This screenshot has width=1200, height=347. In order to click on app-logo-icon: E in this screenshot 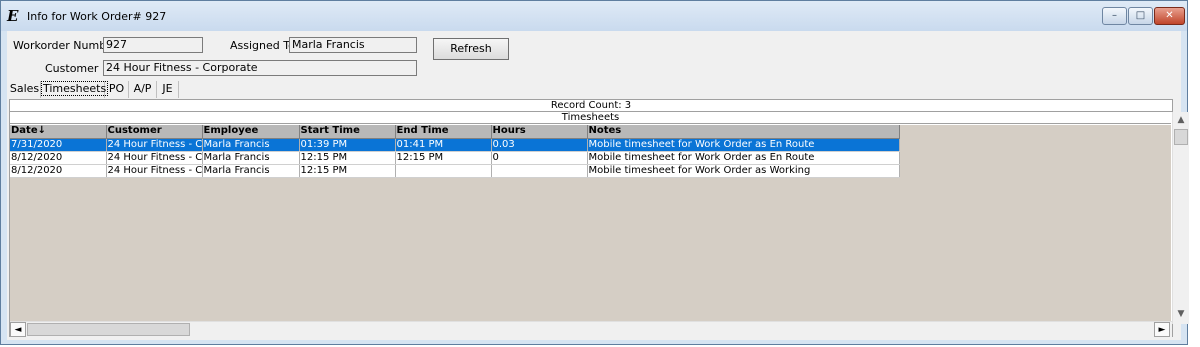, I will do `click(13, 16)`.